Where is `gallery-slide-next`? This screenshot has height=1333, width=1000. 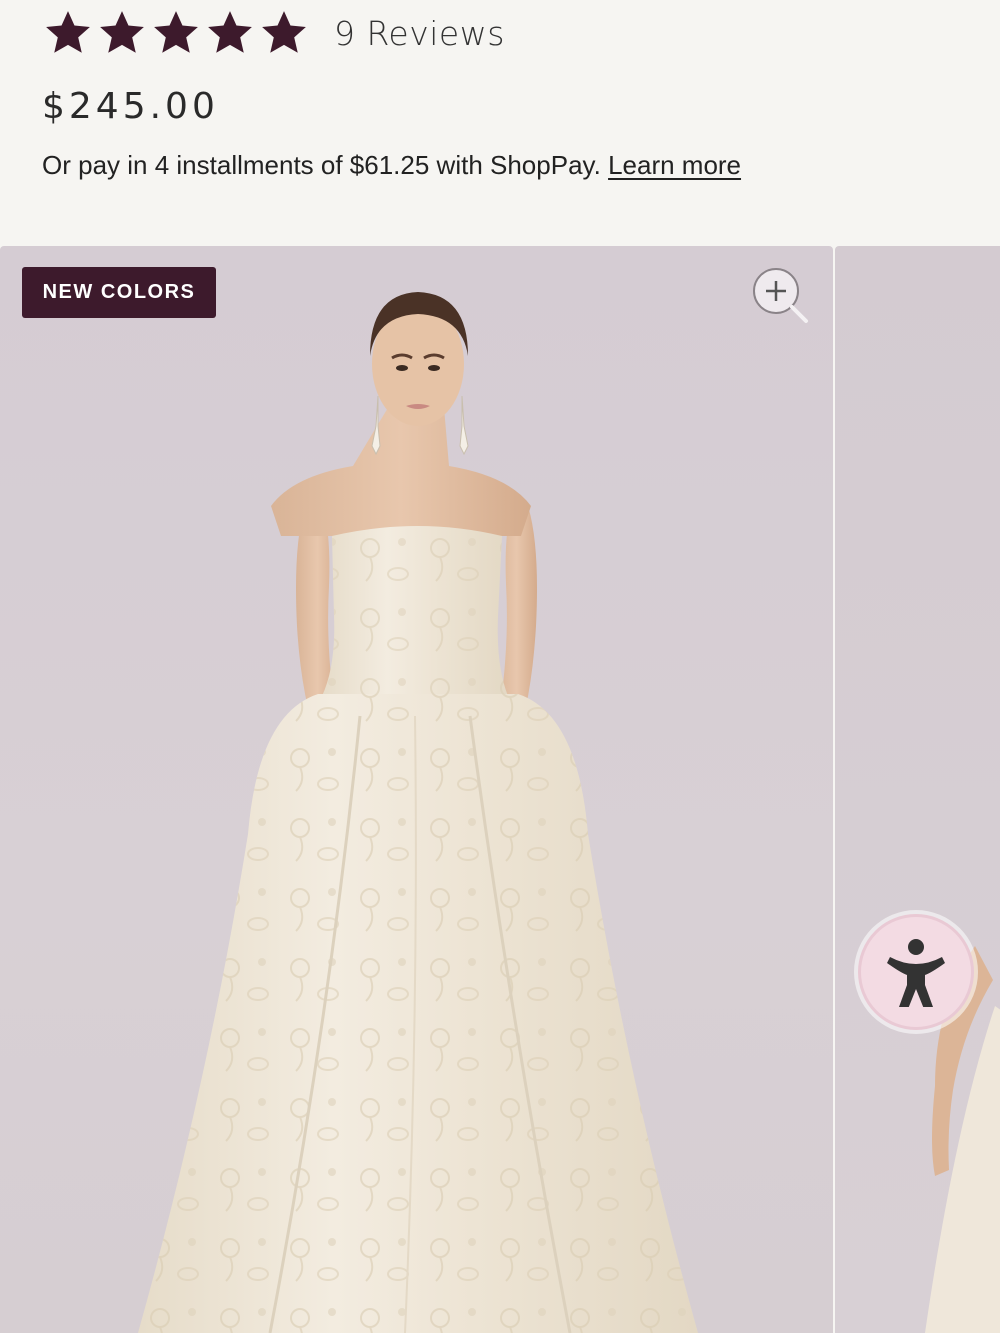
gallery-slide-next is located at coordinates (917, 789).